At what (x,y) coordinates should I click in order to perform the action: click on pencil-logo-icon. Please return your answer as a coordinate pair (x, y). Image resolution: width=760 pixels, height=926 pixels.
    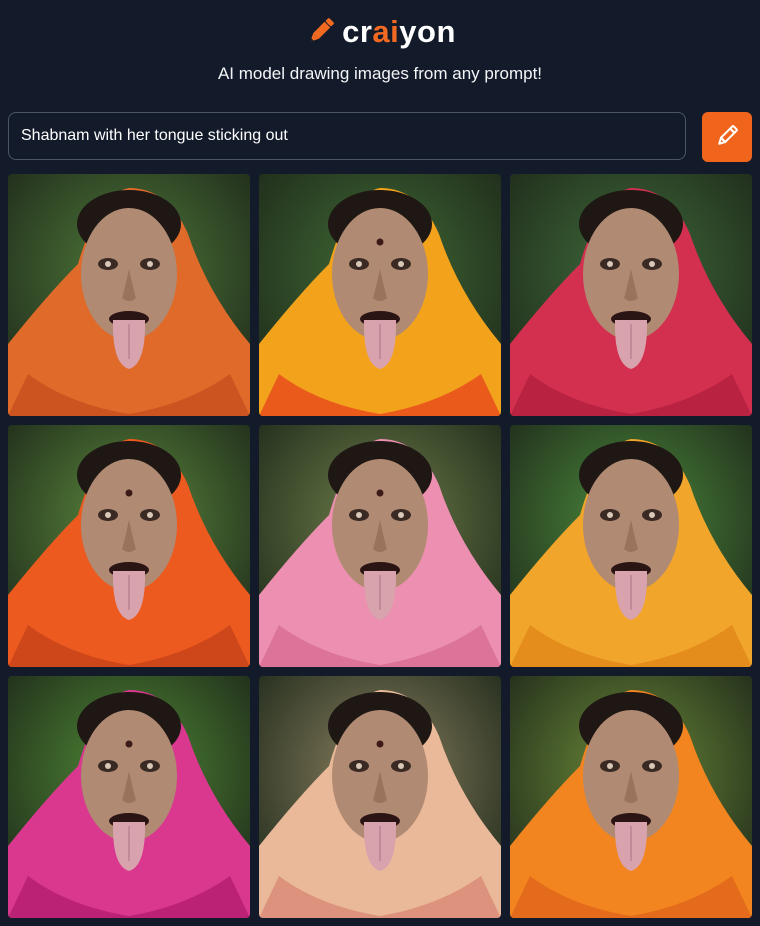
    Looking at the image, I should click on (321, 31).